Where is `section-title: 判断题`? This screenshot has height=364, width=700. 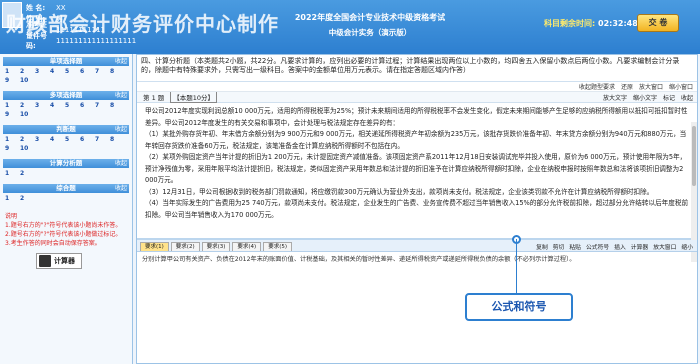 section-title: 判断题 is located at coordinates (66, 129).